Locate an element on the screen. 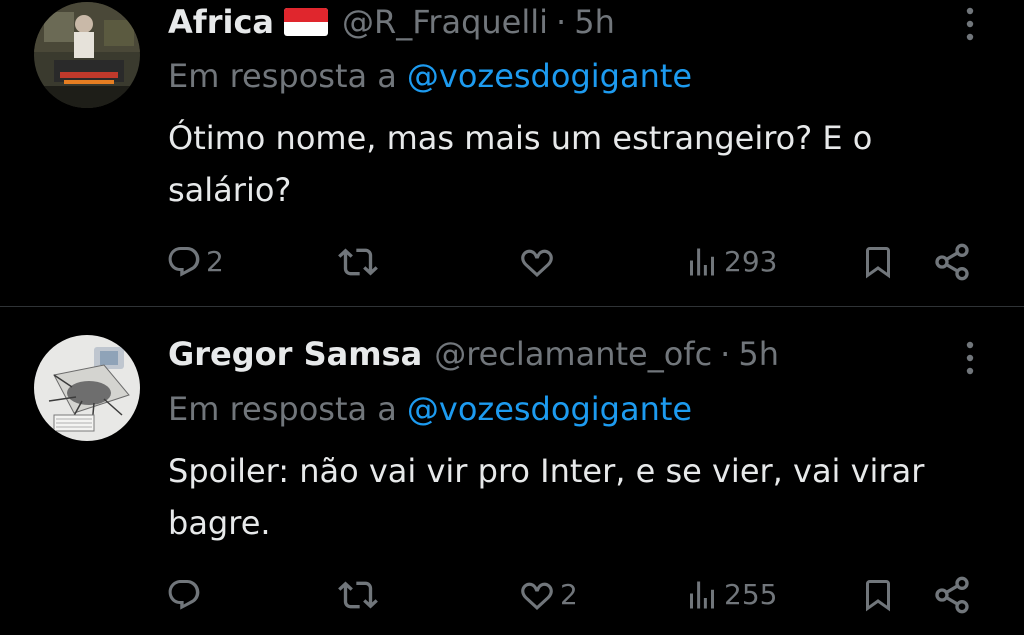  like-button: 2 is located at coordinates (548, 595).